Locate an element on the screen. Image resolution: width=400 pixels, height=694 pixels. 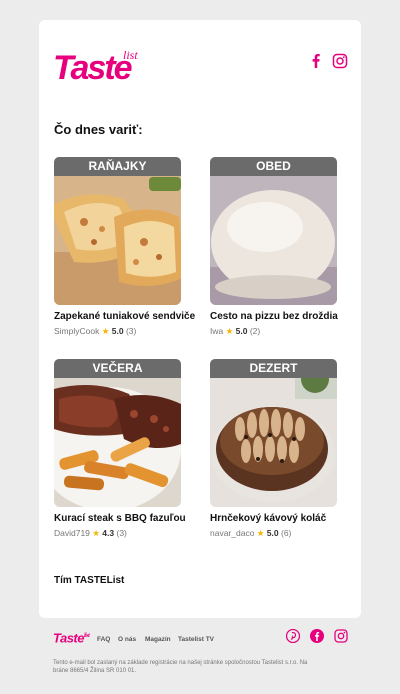
recipe-meta: David719 ★ 4.3 (3) is located at coordinates (90, 533).